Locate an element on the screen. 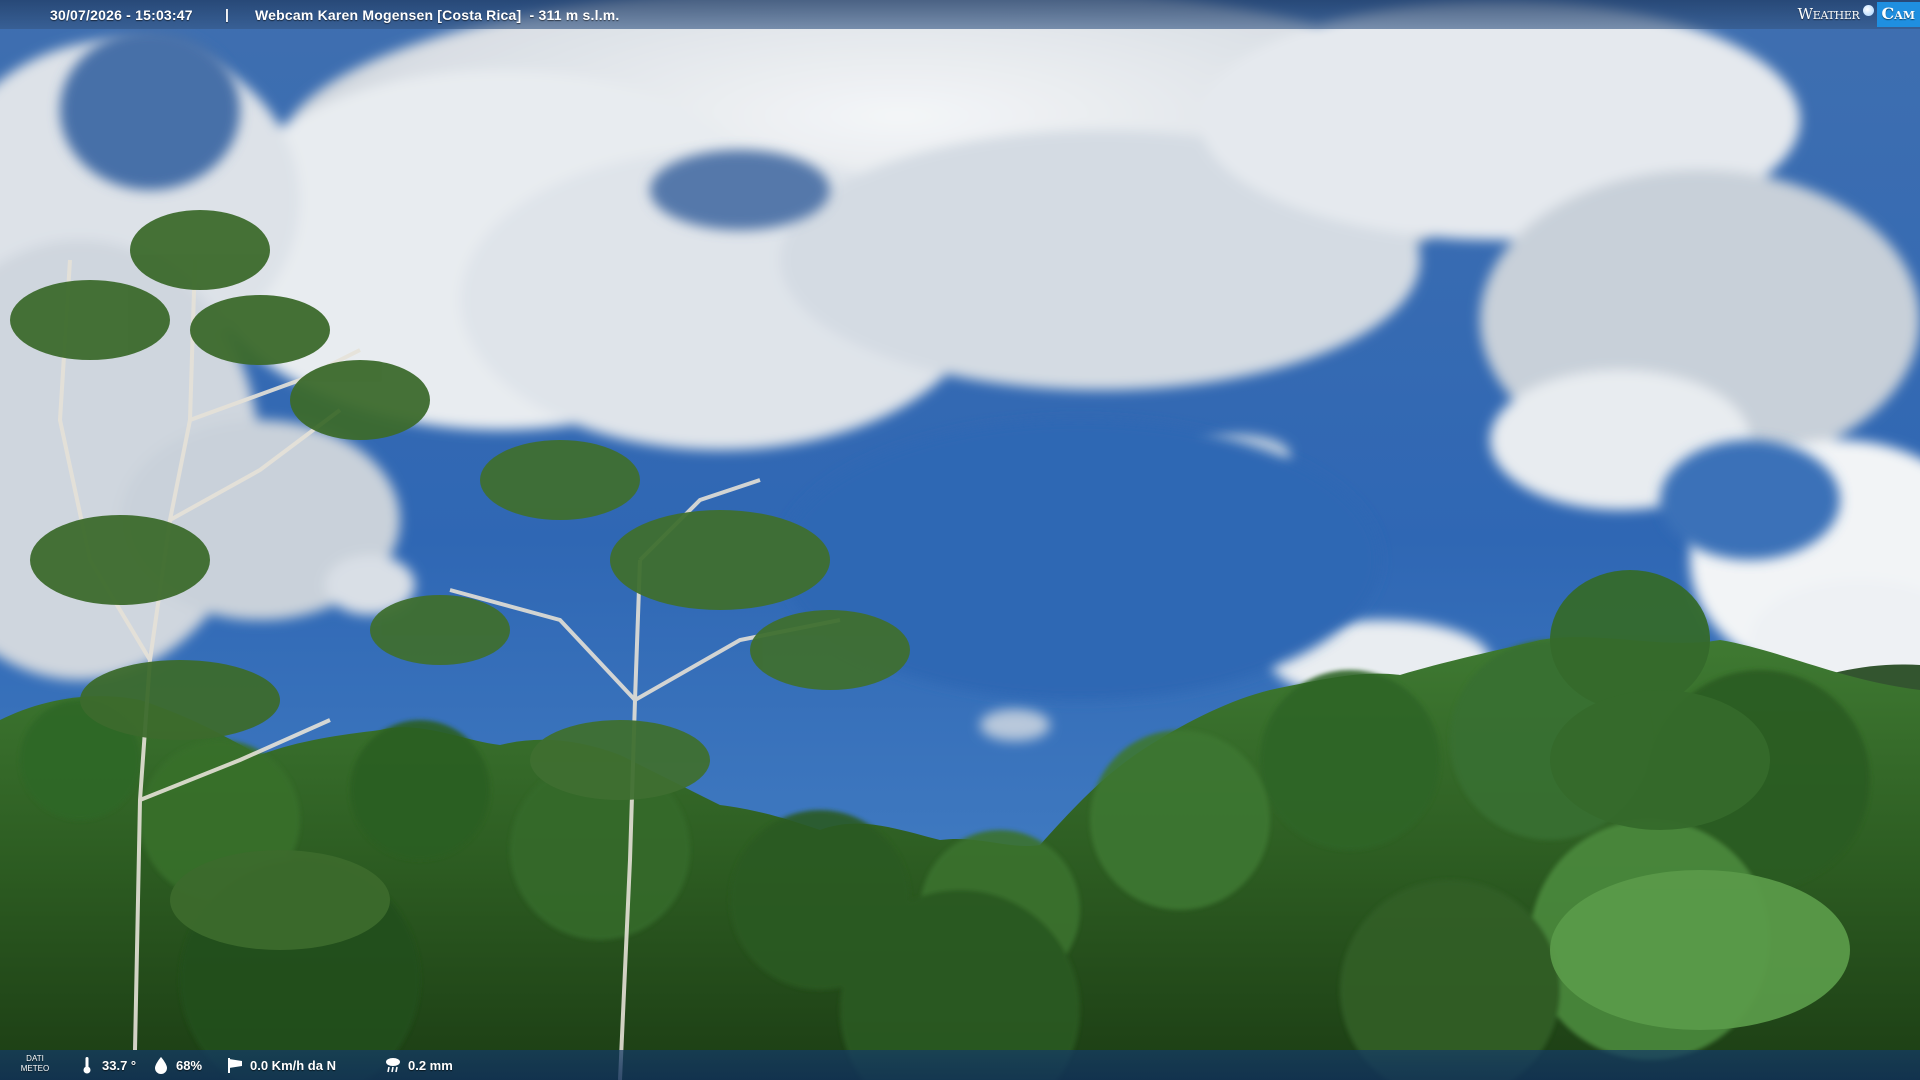  rain-readout: 0.2 mm is located at coordinates (418, 1065).